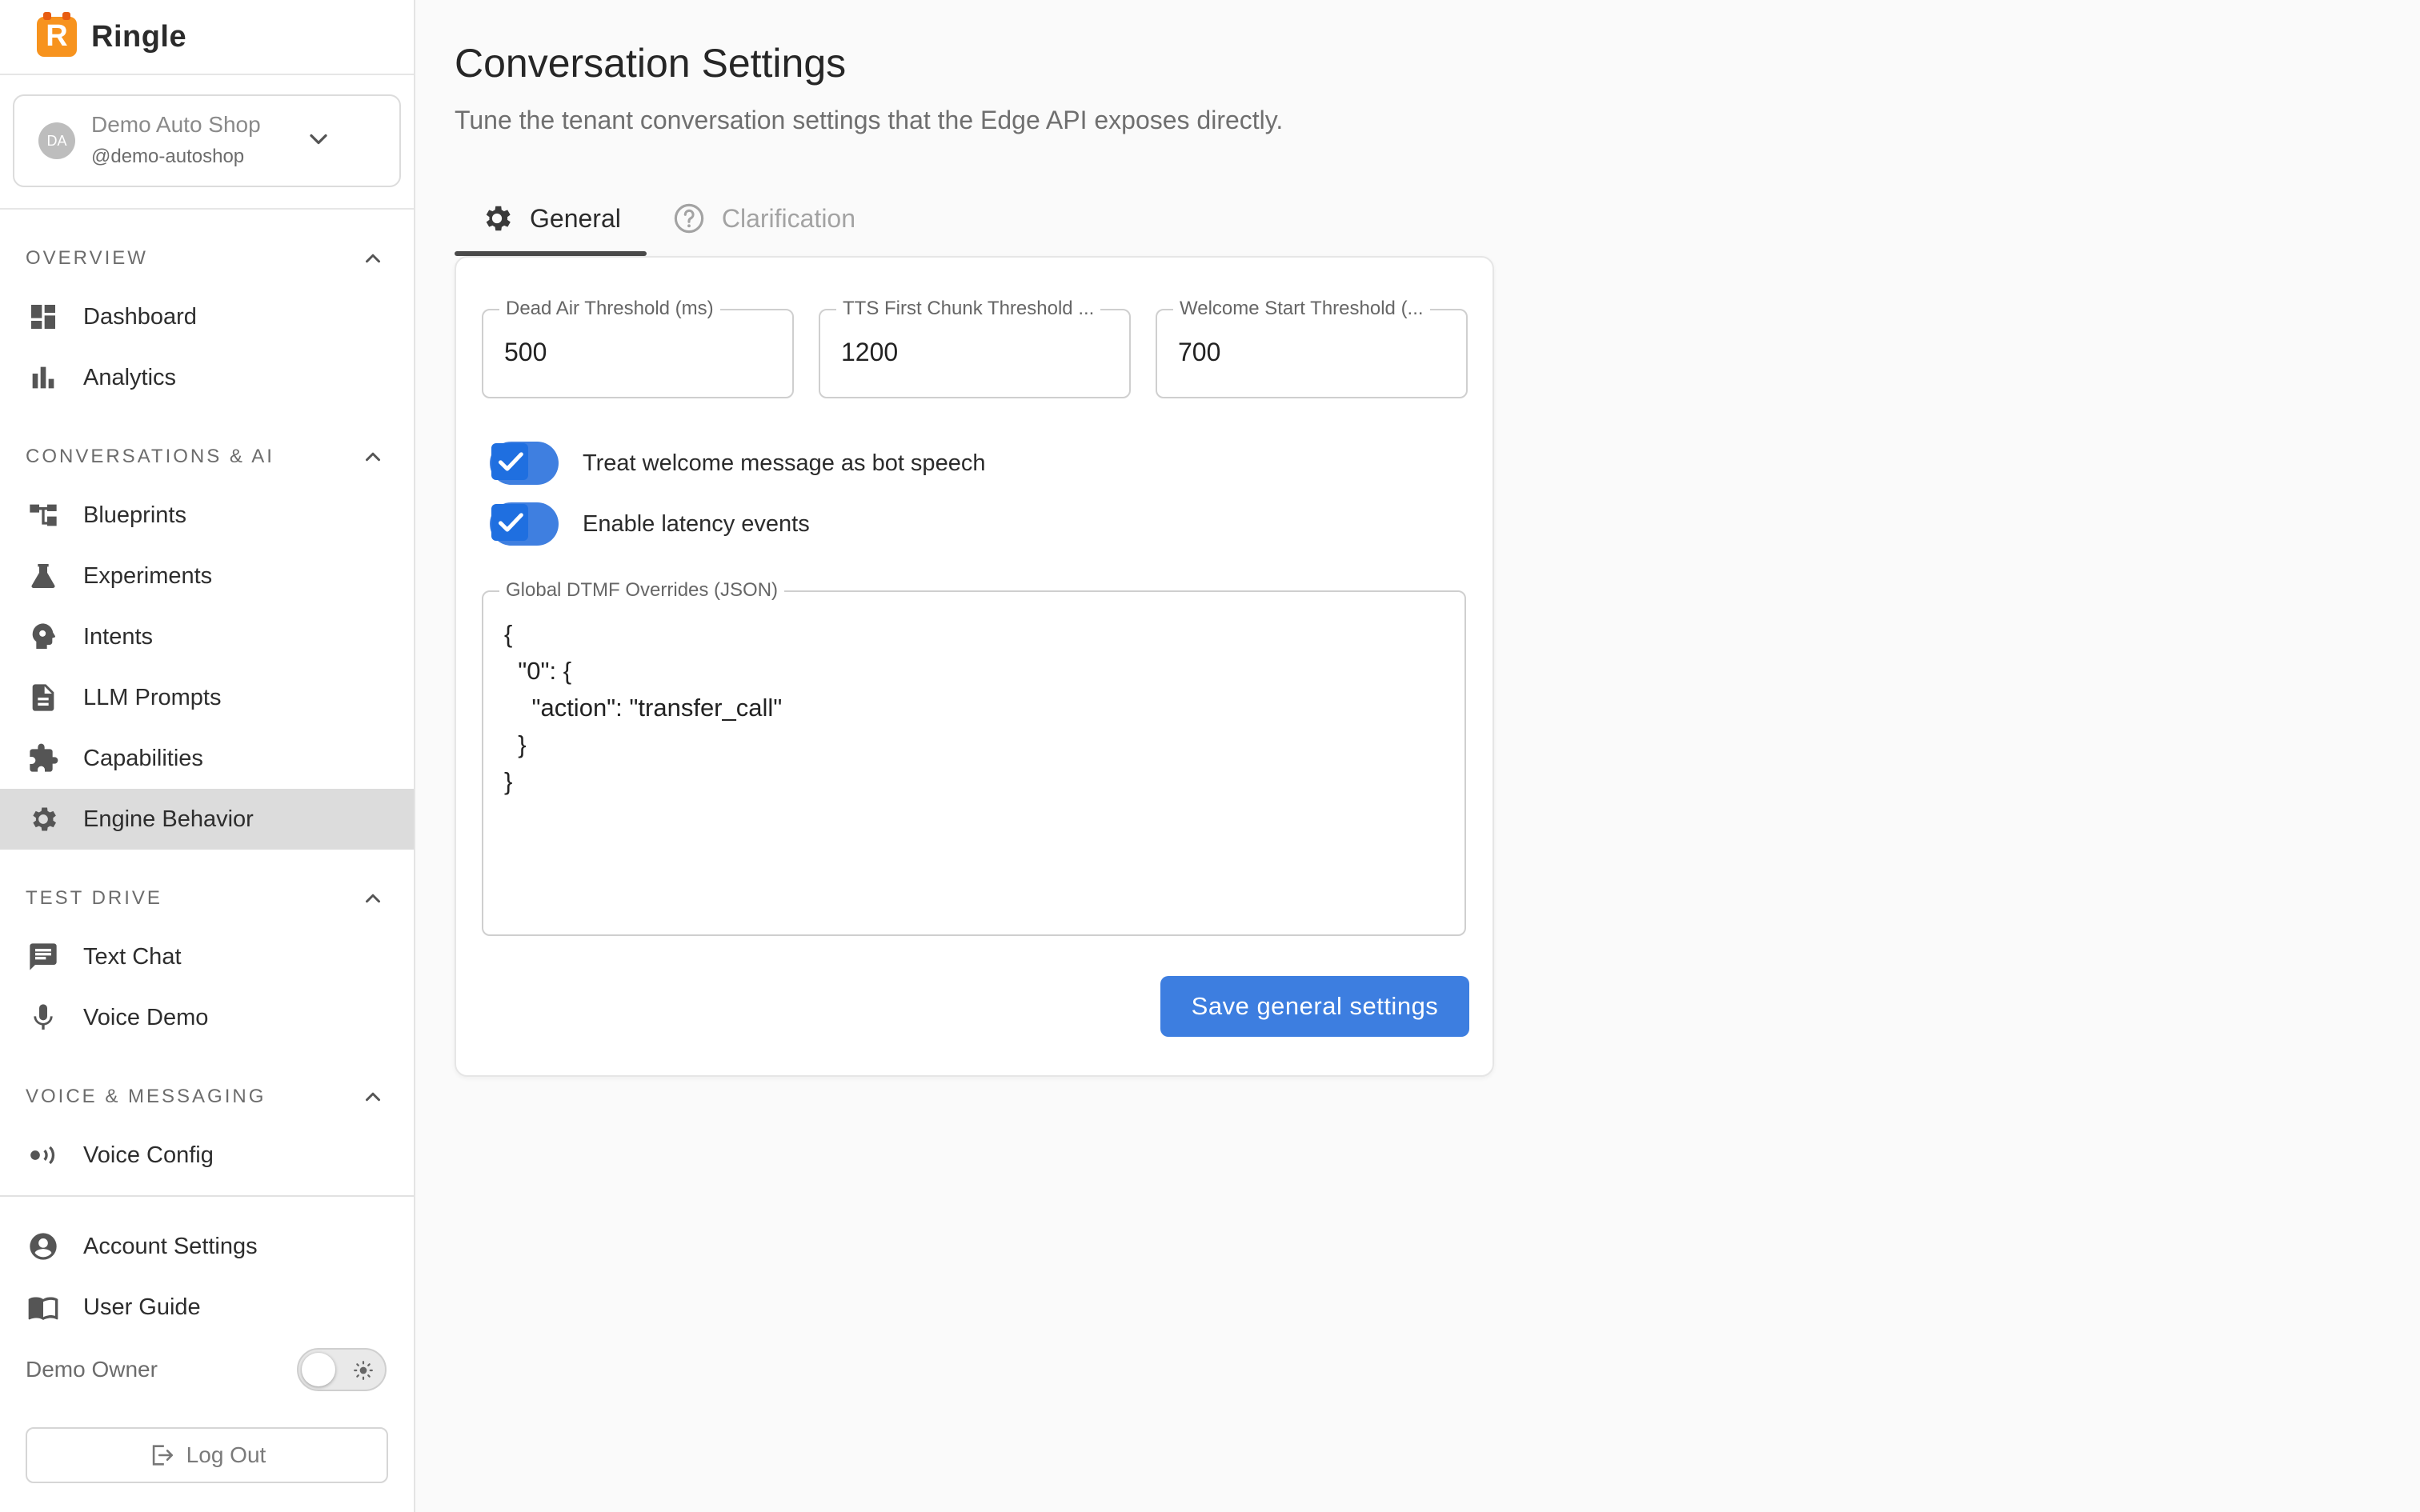 The height and width of the screenshot is (1512, 2420). I want to click on brand: R Ringle, so click(207, 37).